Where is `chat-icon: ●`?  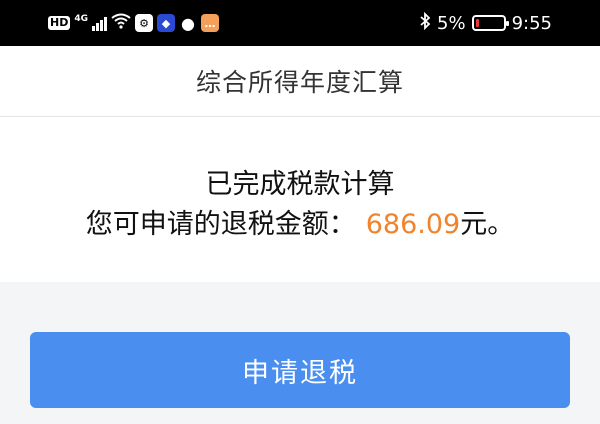 chat-icon: ● is located at coordinates (188, 23).